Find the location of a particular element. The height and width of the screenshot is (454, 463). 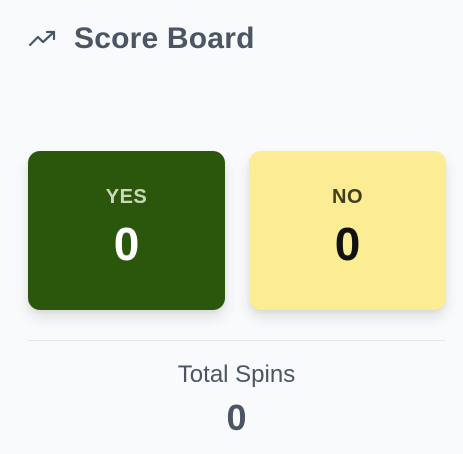

total-spins-label: Total Spins is located at coordinates (236, 374).